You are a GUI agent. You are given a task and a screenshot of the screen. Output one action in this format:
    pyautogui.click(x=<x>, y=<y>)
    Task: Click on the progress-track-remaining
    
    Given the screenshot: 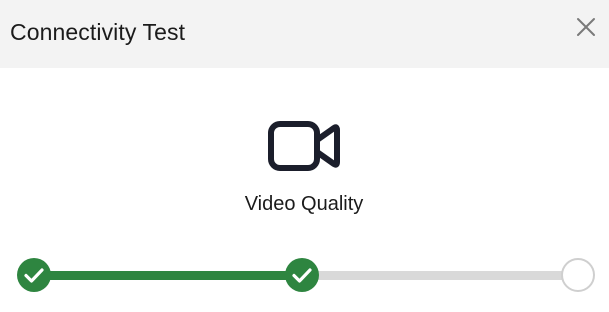 What is the action you would take?
    pyautogui.click(x=440, y=275)
    